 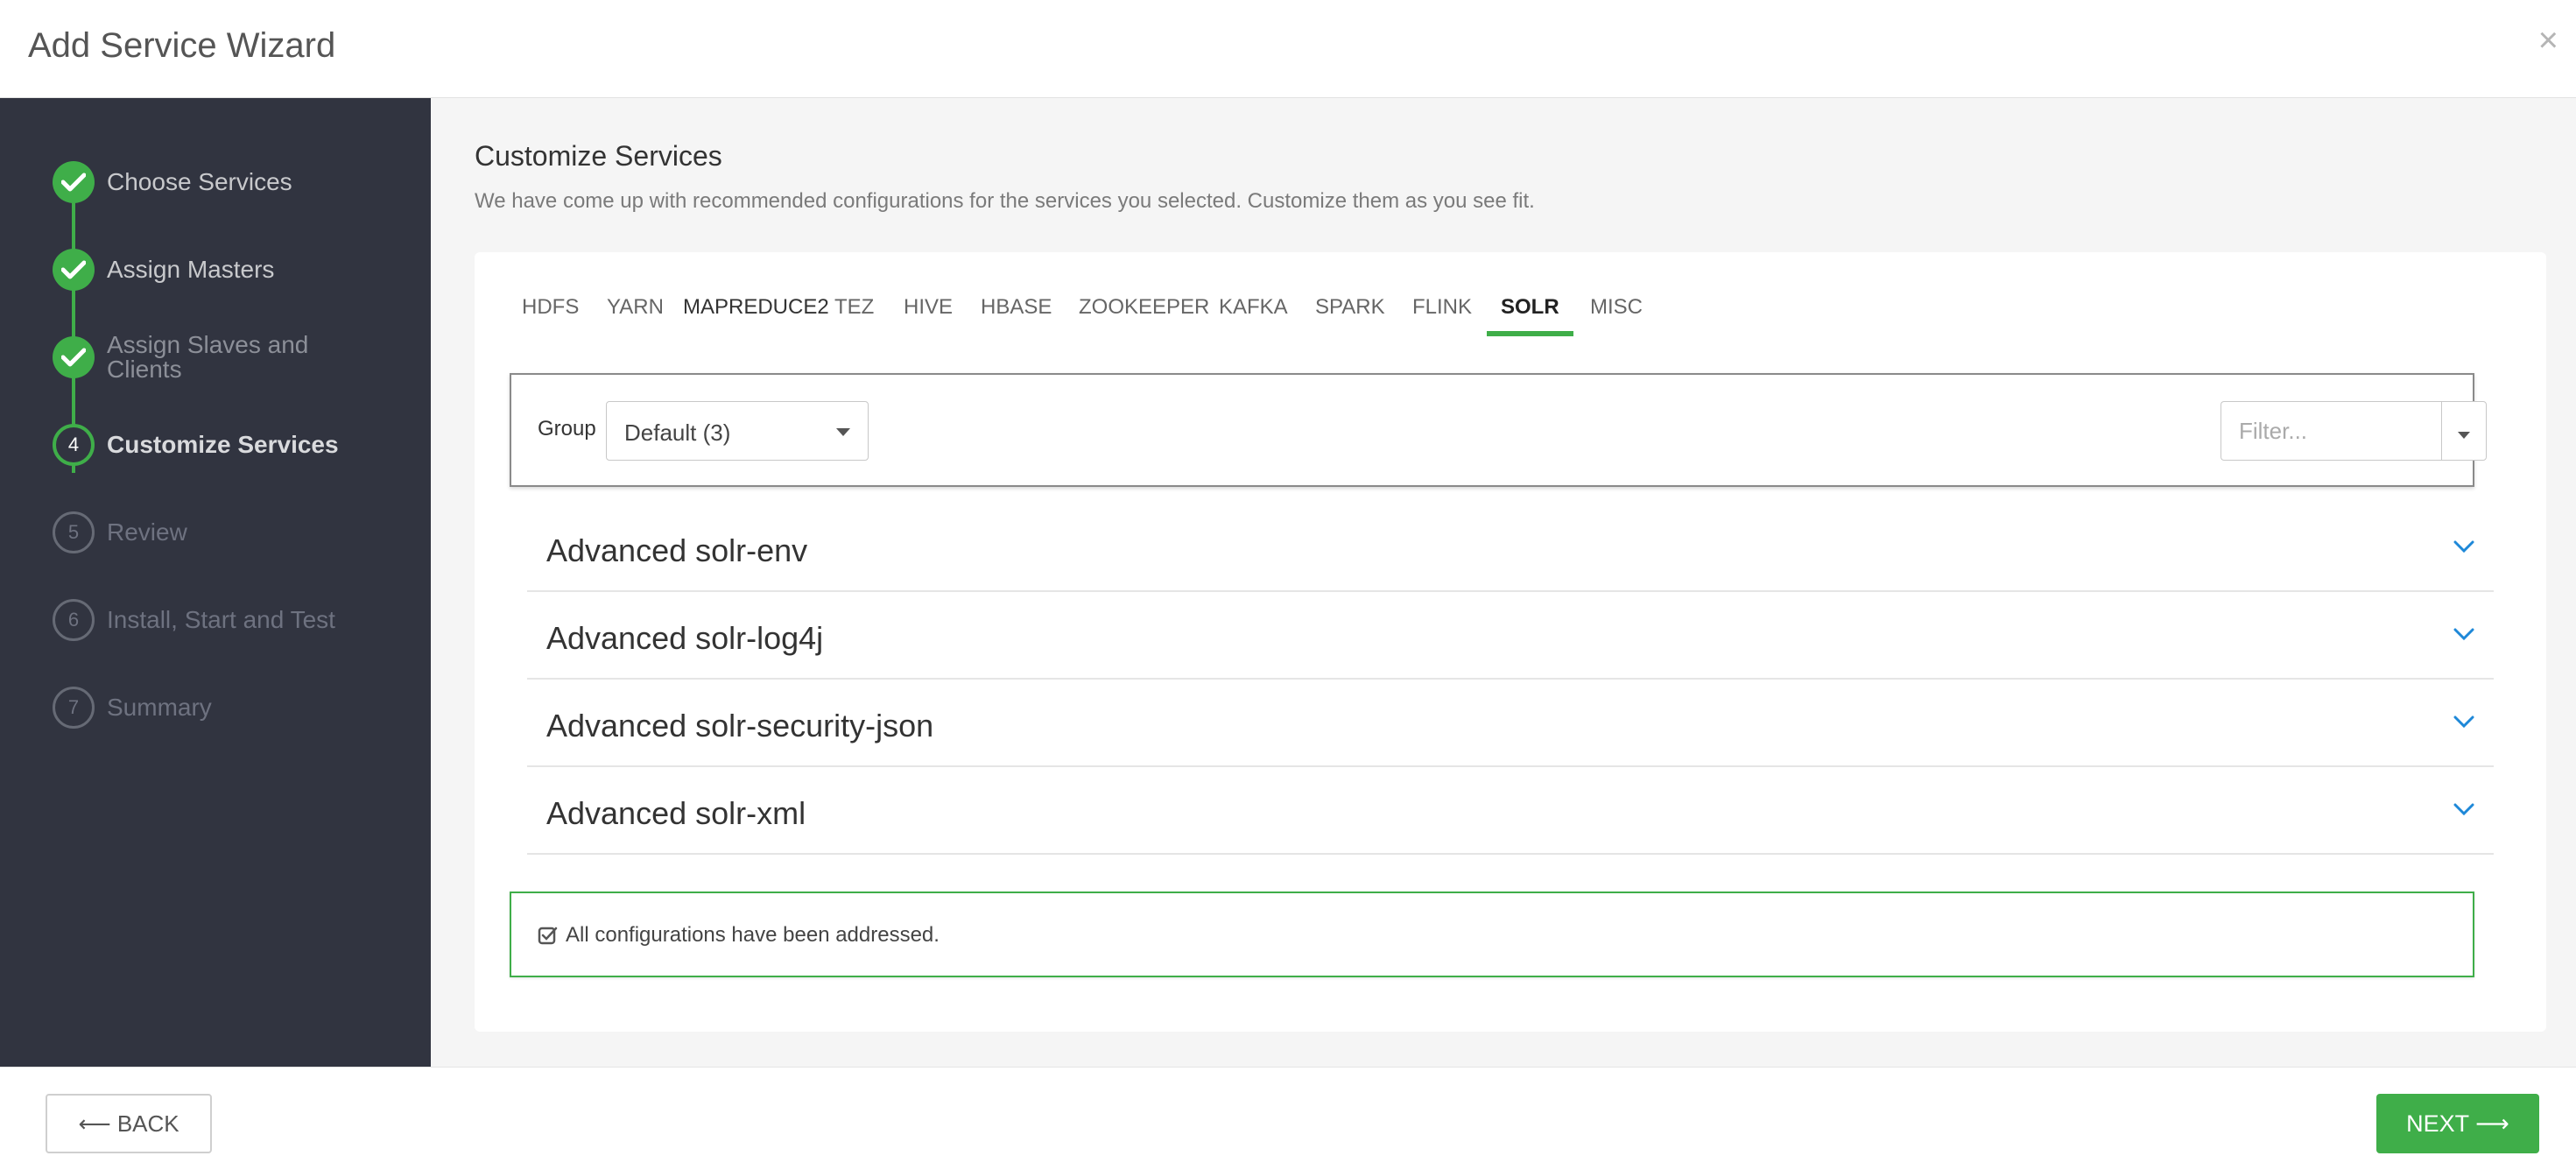 What do you see at coordinates (1253, 310) in the screenshot?
I see `tab-kafka: KAFKA` at bounding box center [1253, 310].